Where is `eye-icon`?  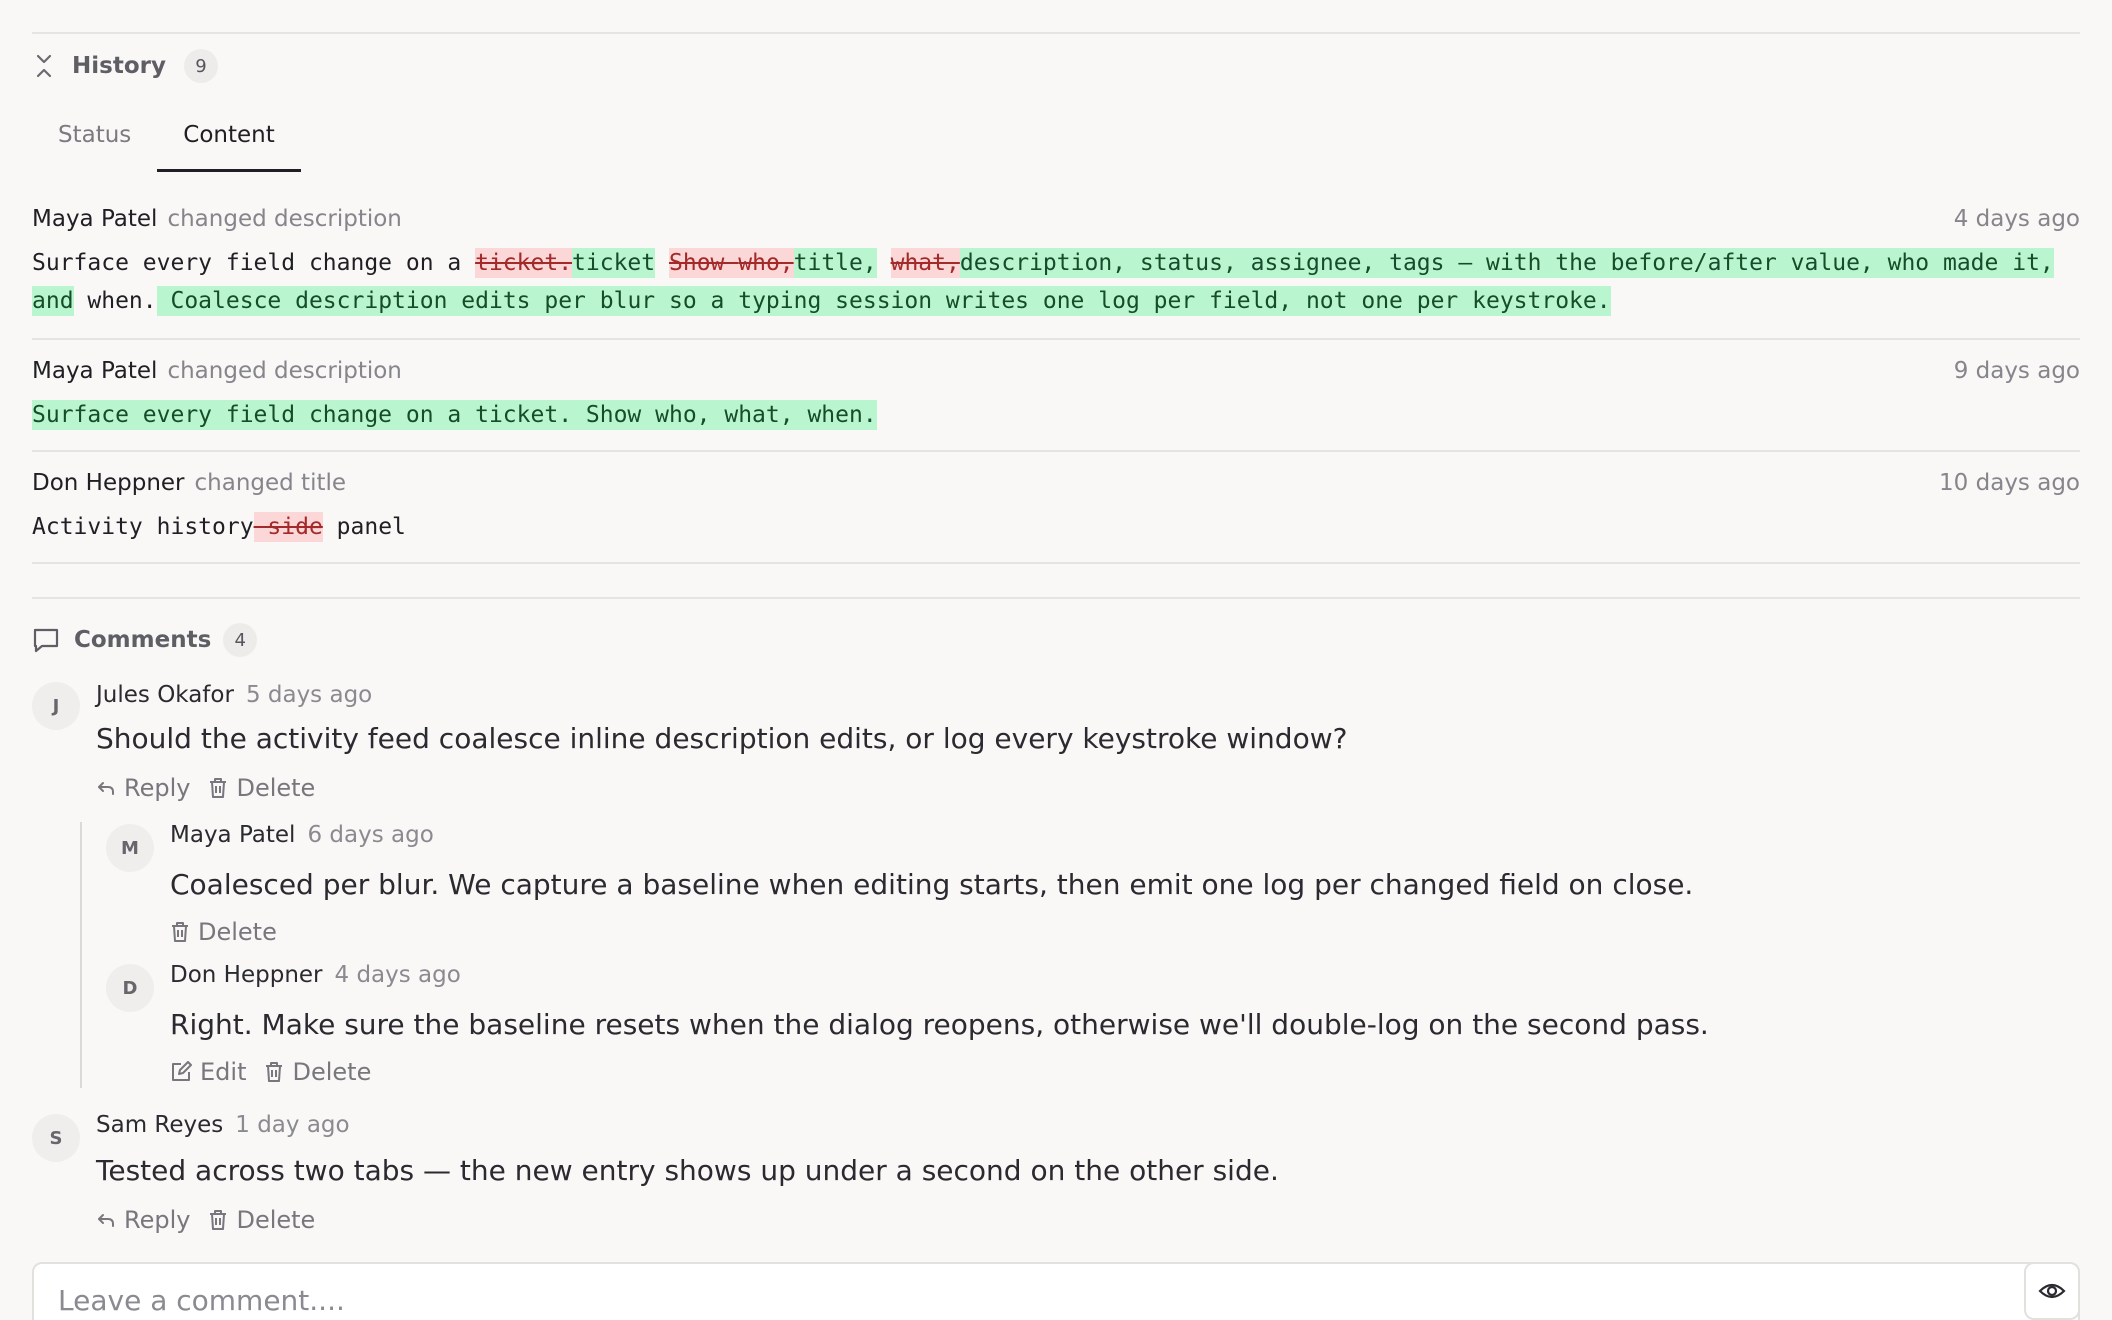 eye-icon is located at coordinates (2052, 1291).